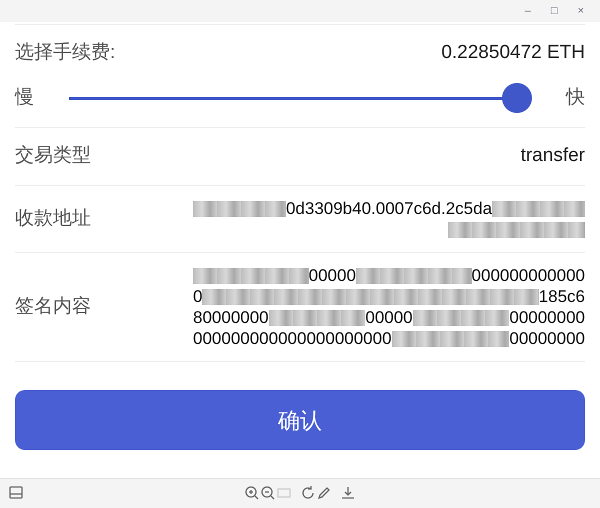 This screenshot has height=508, width=600. I want to click on partial-text: 0, so click(197, 296).